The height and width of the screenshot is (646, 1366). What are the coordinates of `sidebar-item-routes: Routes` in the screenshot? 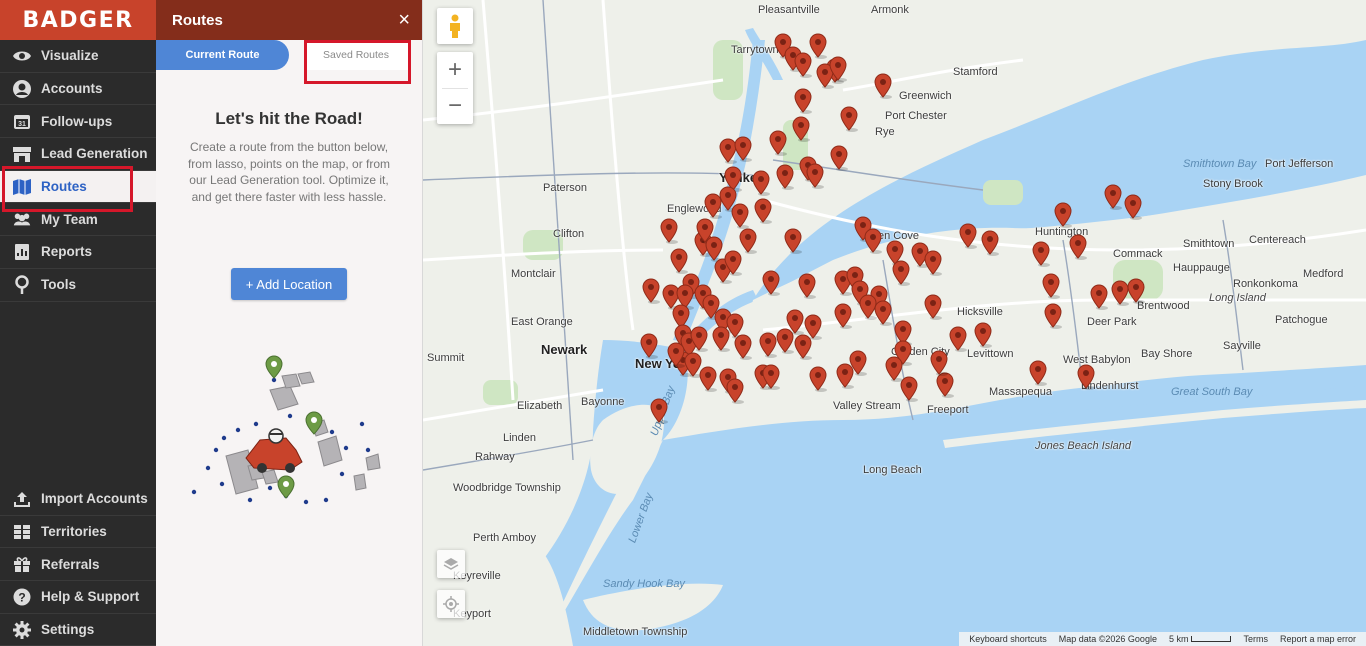 It's located at (78, 187).